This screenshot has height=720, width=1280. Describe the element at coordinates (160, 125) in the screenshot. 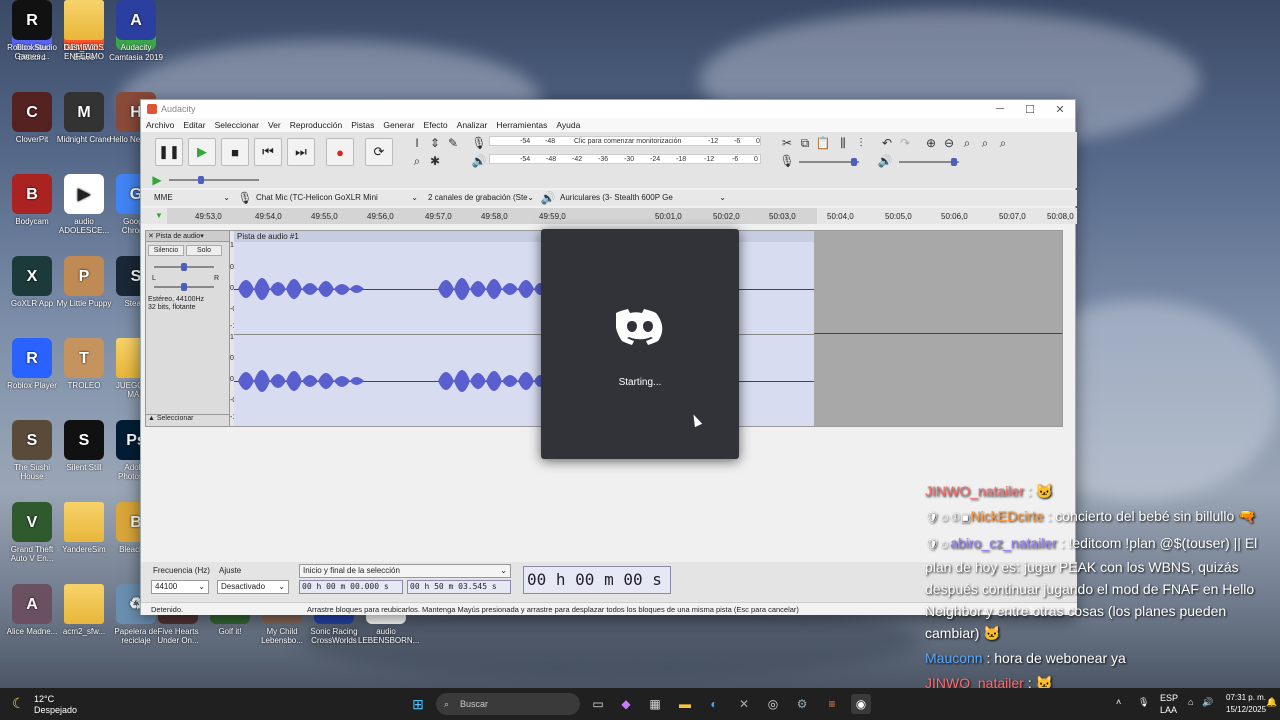

I see `menu-archivo: Archivo` at that location.